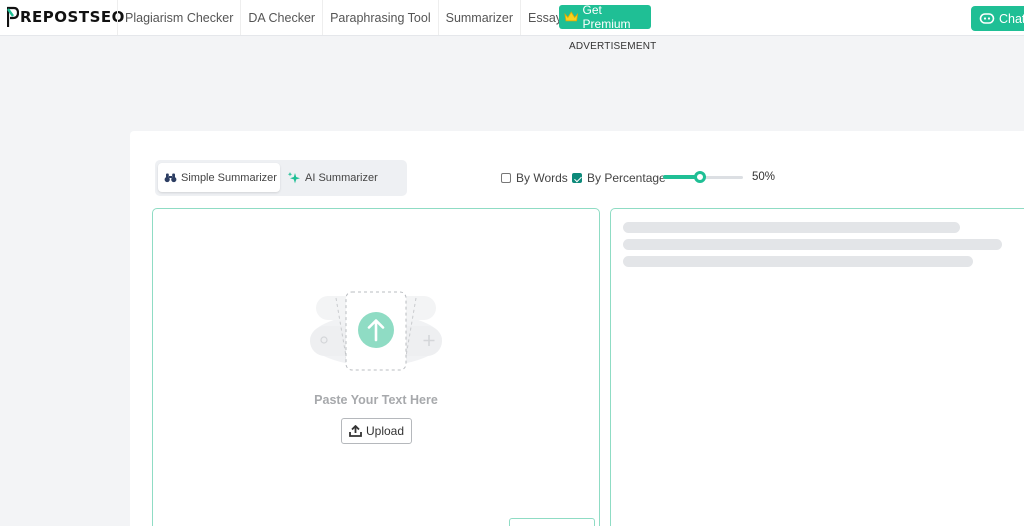  What do you see at coordinates (178, 17) in the screenshot?
I see `nav-plagiarism-checker: Plagiarism Checker` at bounding box center [178, 17].